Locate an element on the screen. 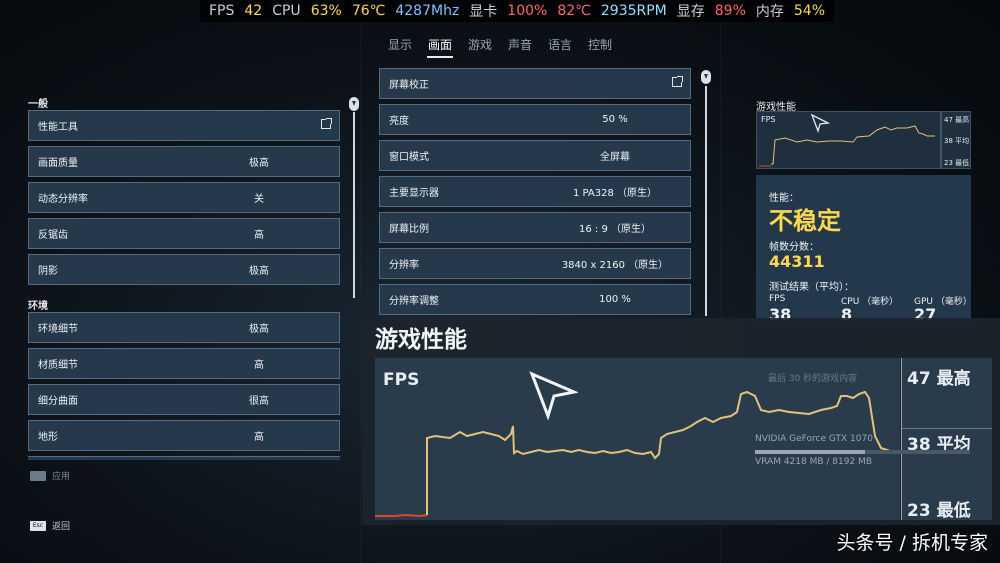 This screenshot has height=563, width=1000. setting-label: 性能工具 is located at coordinates (58, 127).